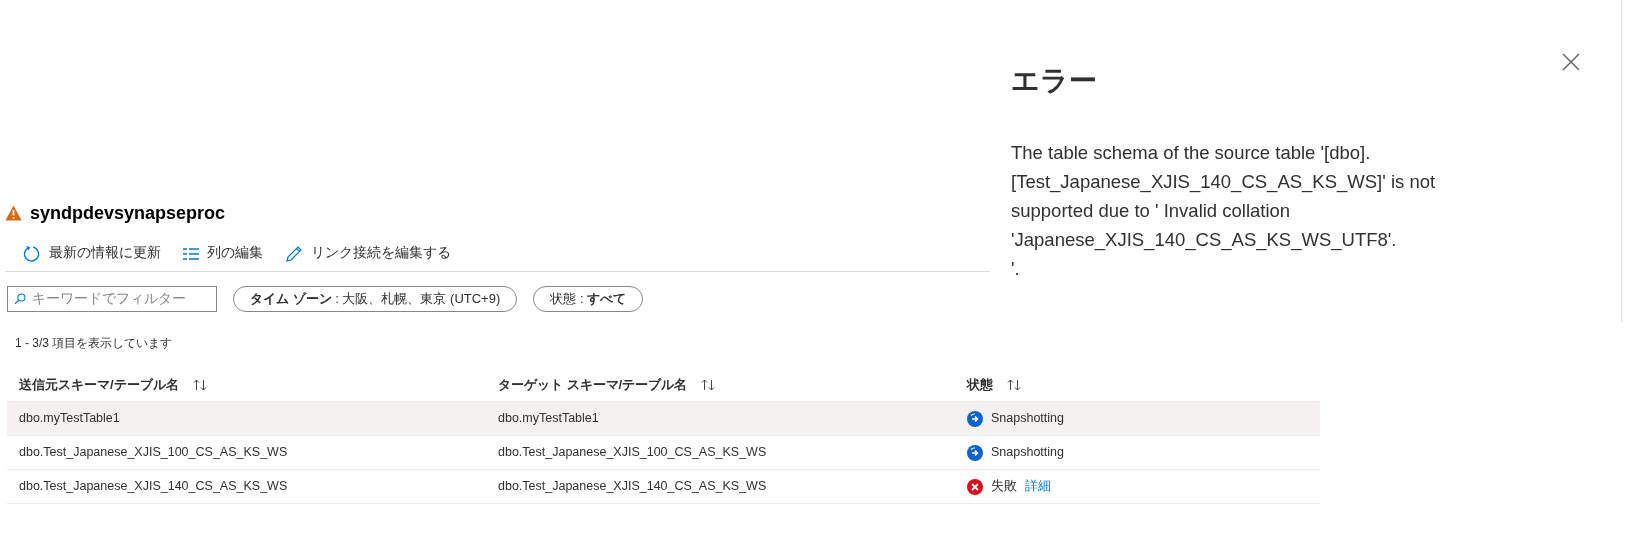 This screenshot has height=533, width=1629. I want to click on status-text: 失敗, so click(1004, 487).